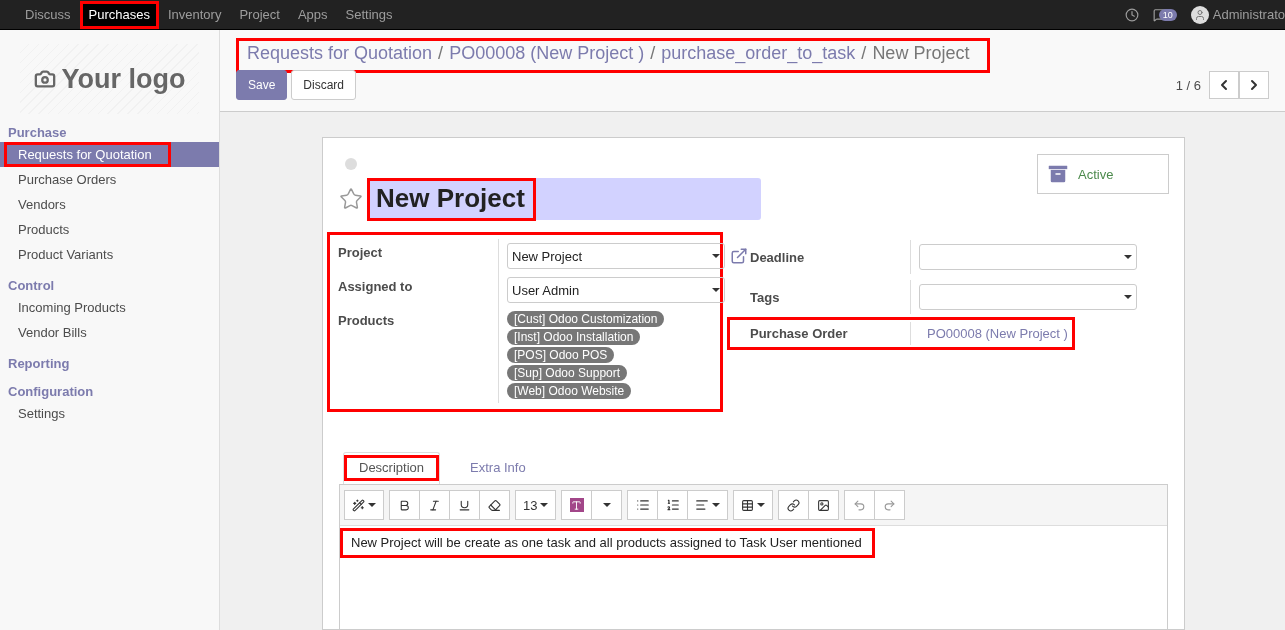  I want to click on italic-button, so click(434, 505).